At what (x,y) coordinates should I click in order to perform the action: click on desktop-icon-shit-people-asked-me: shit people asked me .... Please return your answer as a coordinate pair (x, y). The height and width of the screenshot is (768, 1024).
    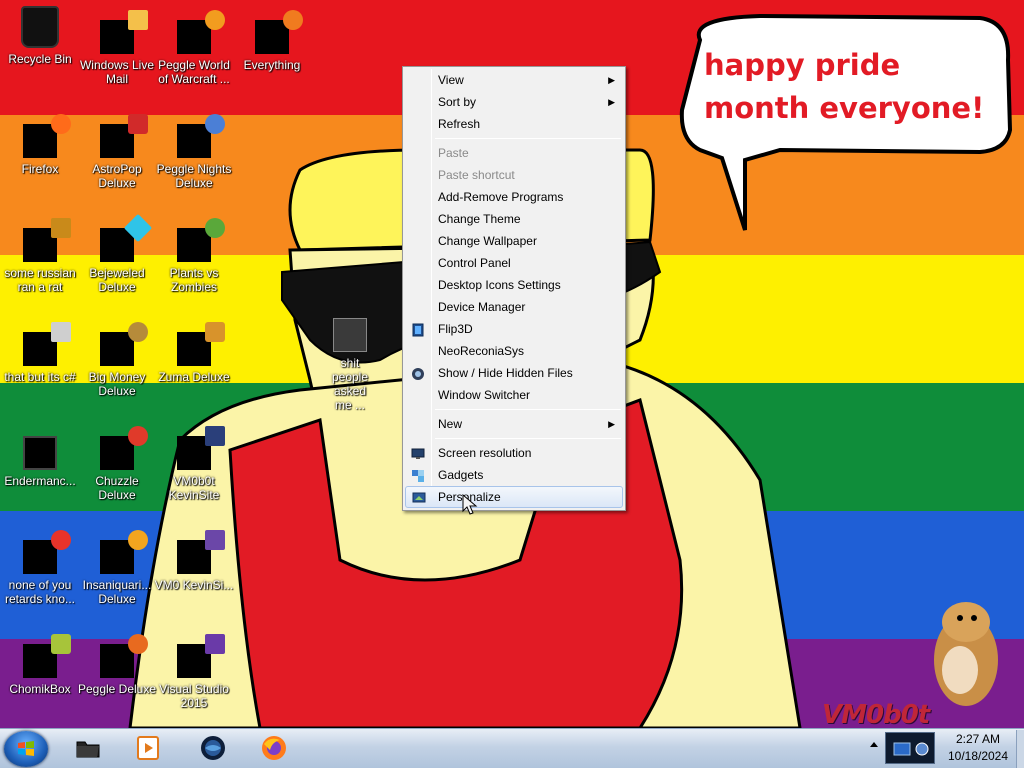
    Looking at the image, I should click on (350, 365).